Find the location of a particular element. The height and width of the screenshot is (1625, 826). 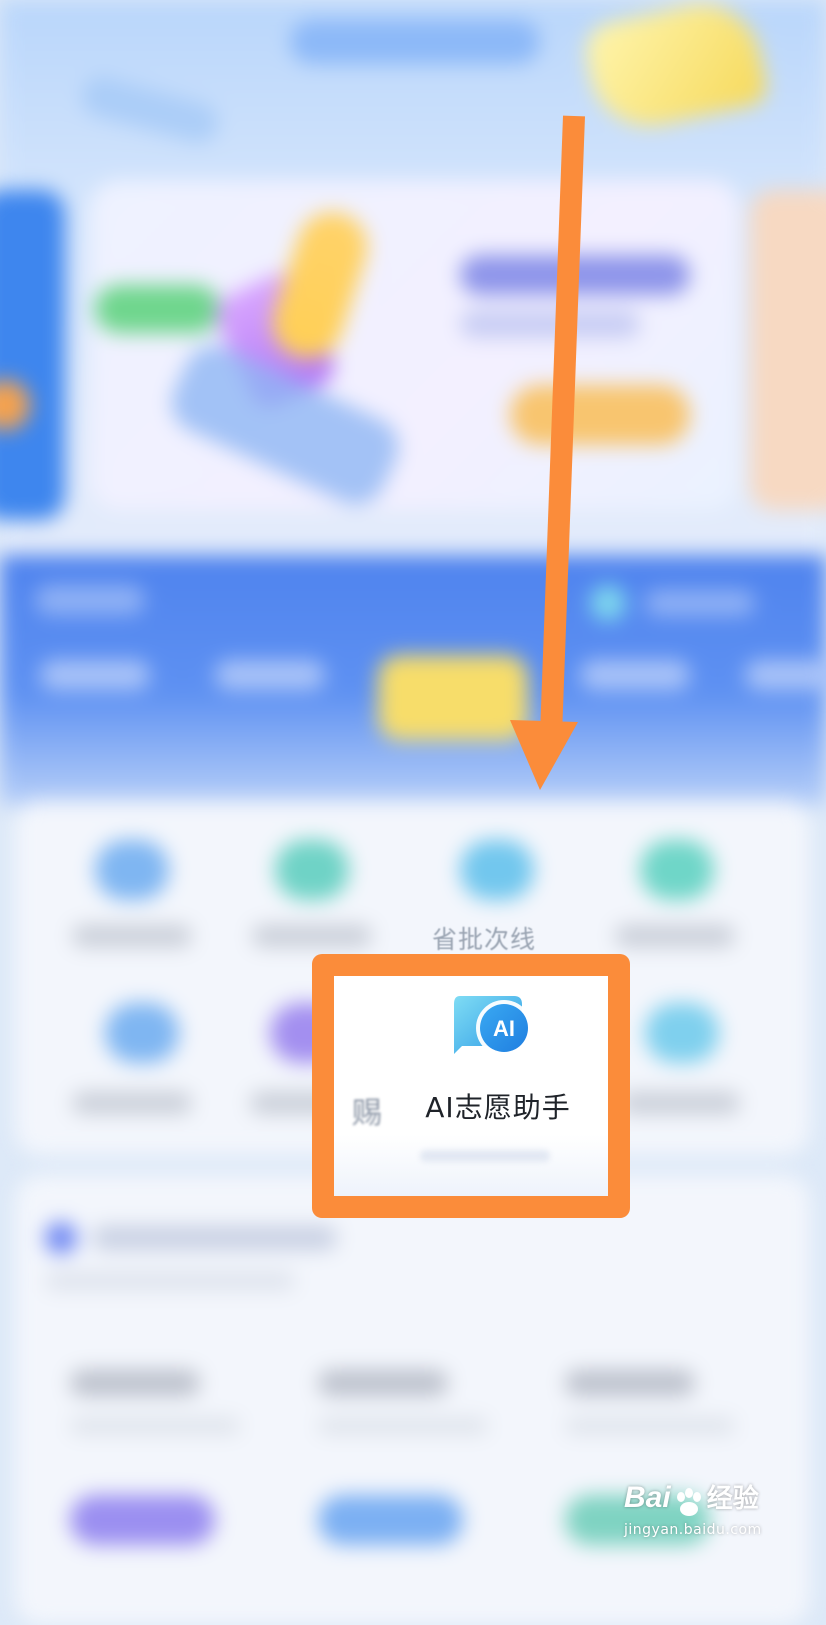

region-selector is located at coordinates (90, 600).